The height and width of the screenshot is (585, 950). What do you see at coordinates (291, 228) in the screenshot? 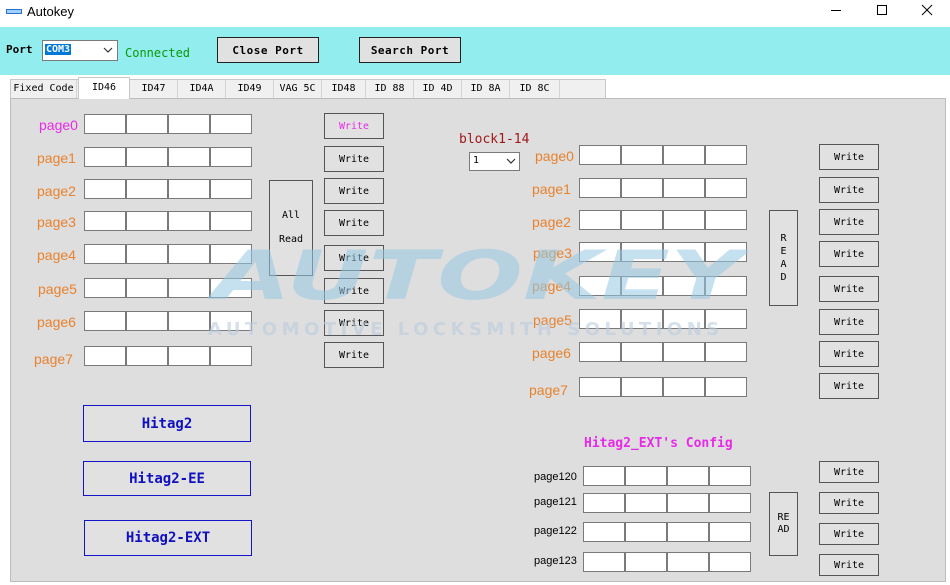
I see `all-read-button: All Read` at bounding box center [291, 228].